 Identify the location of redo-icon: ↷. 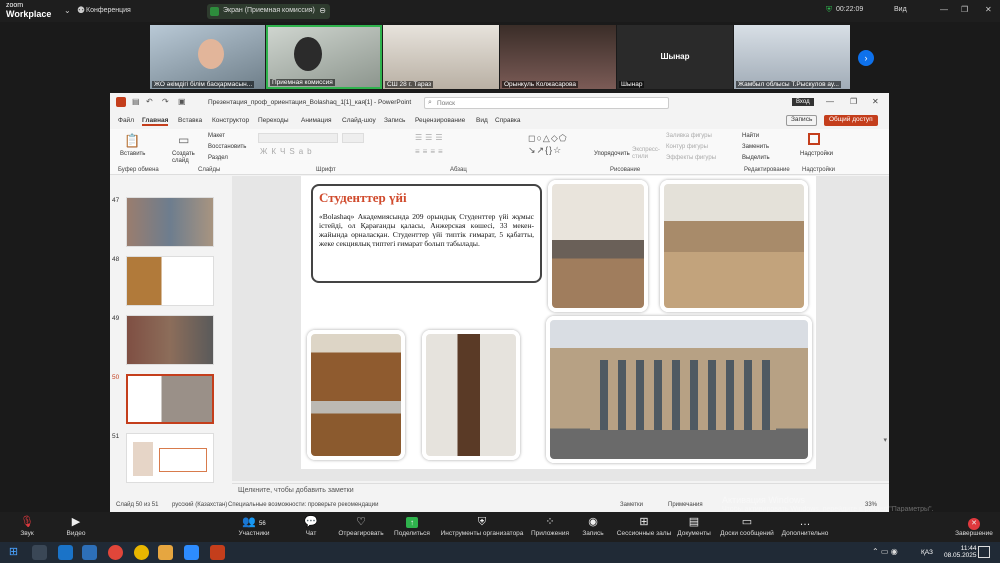
(165, 101).